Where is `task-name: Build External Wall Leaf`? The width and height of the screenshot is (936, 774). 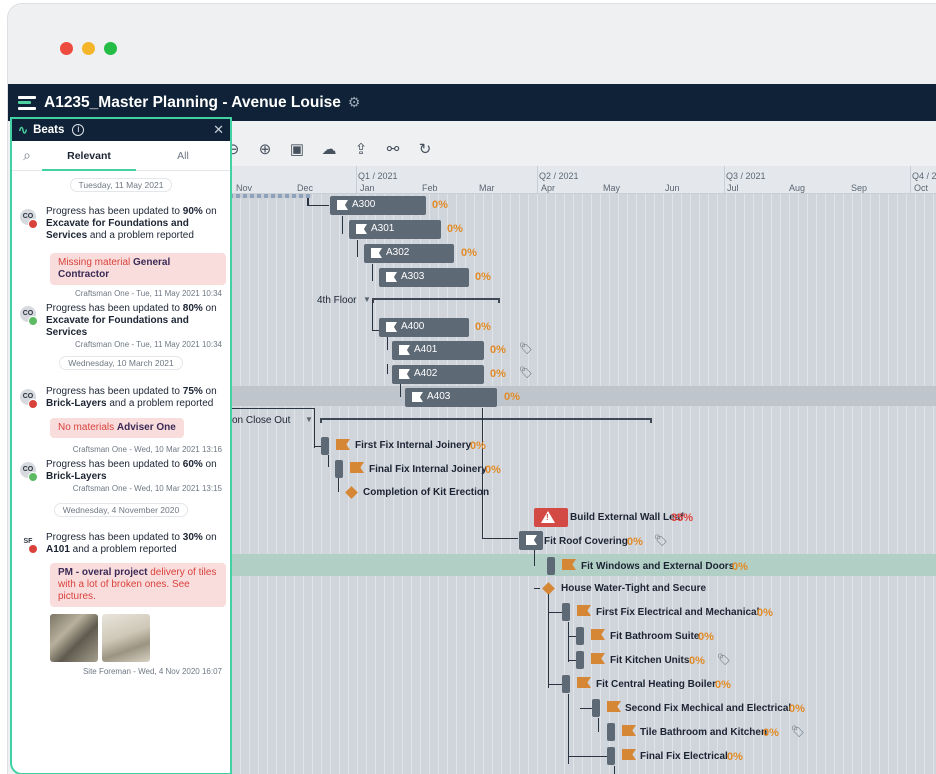
task-name: Build External Wall Leaf is located at coordinates (627, 517).